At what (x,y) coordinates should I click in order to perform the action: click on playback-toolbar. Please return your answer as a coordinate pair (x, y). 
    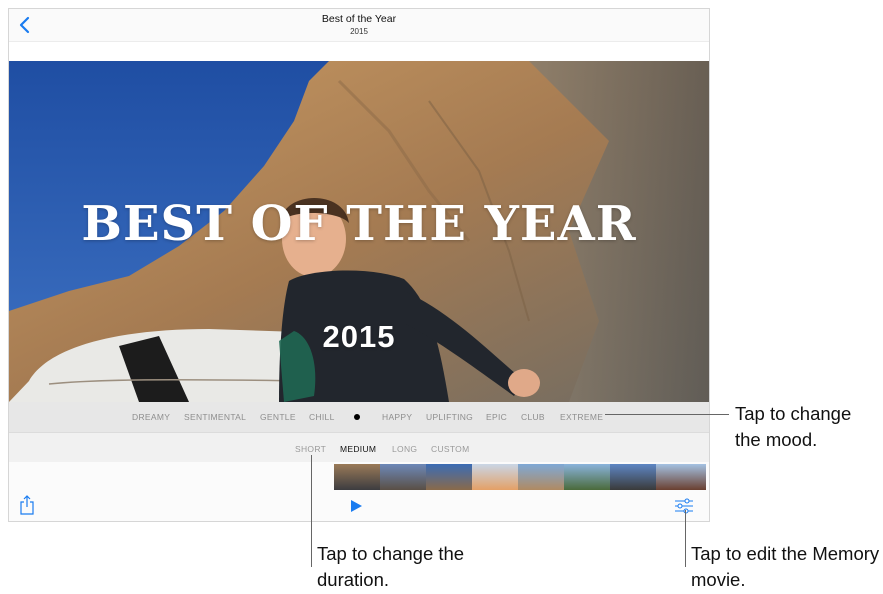
    Looking at the image, I should click on (359, 491).